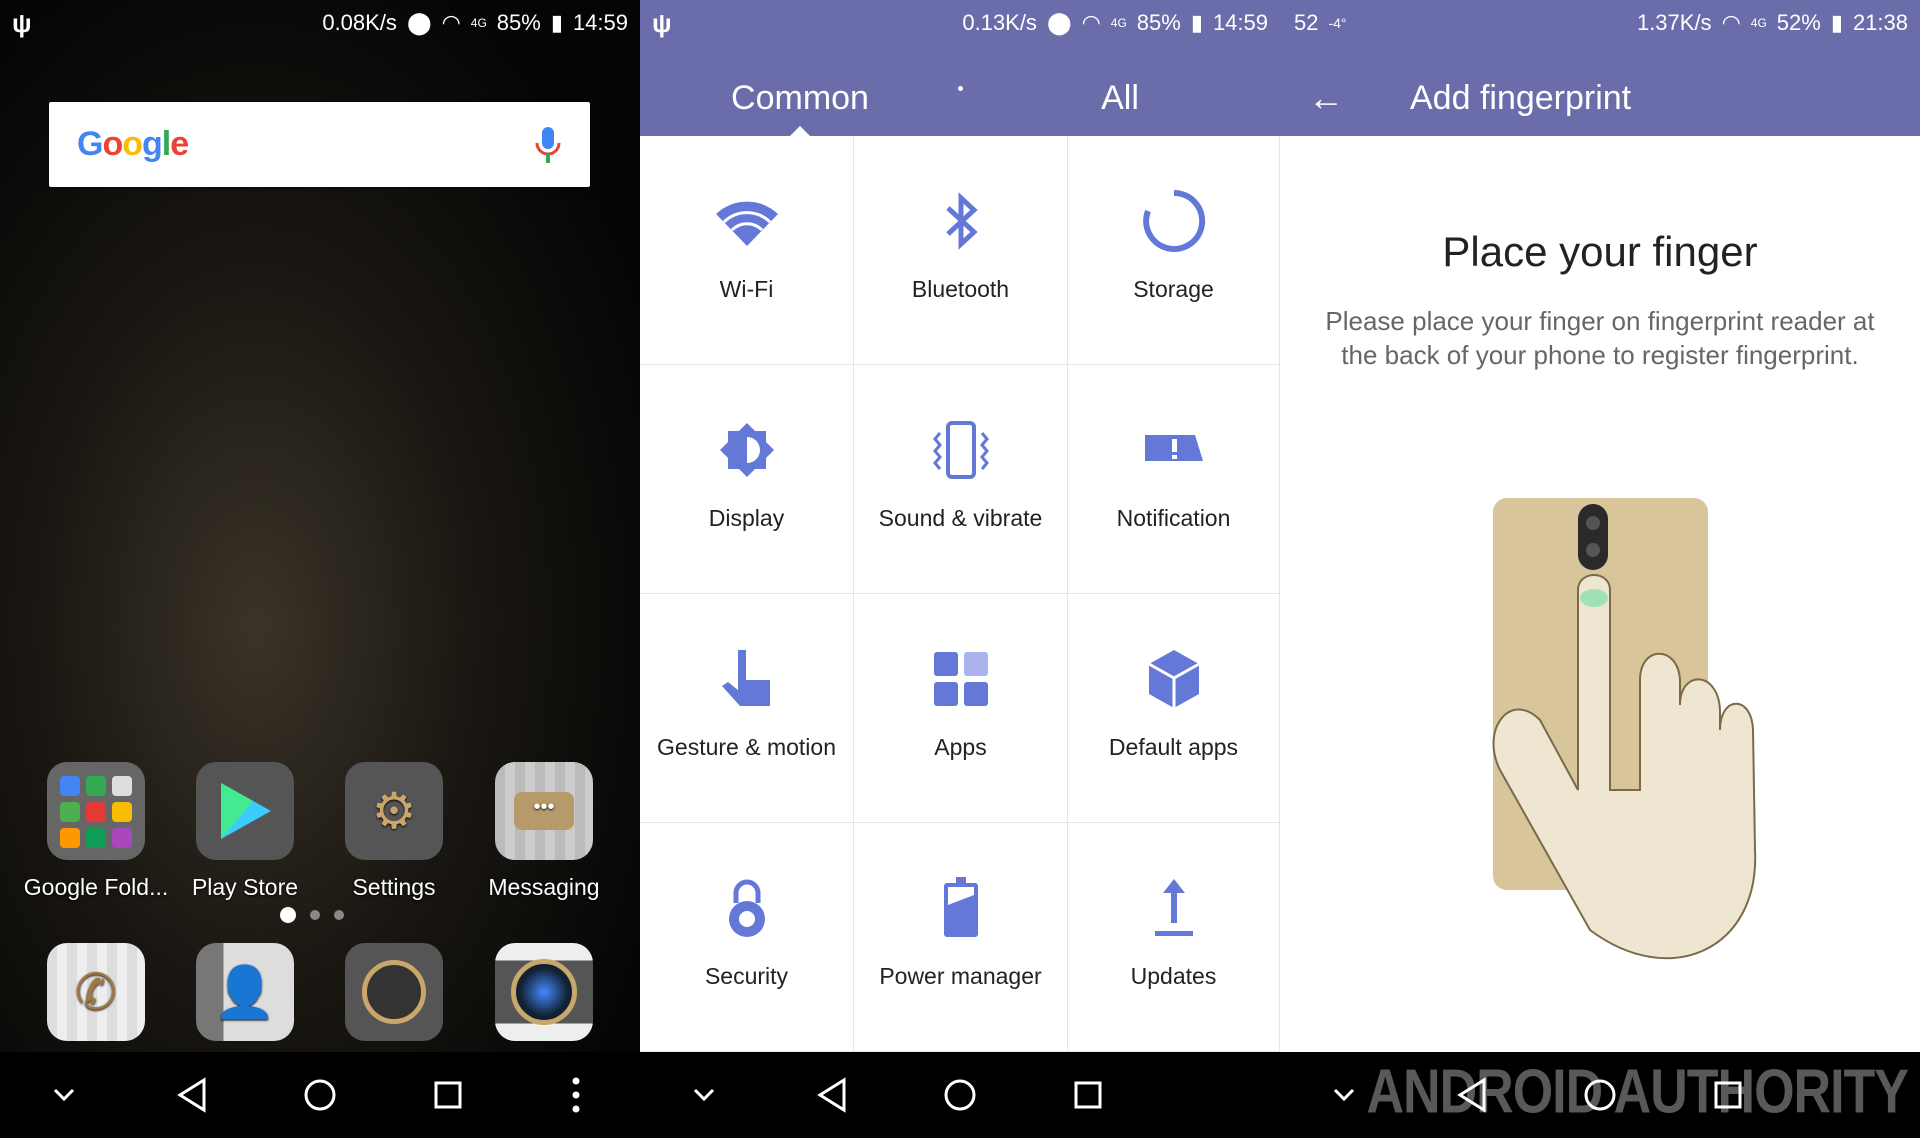  What do you see at coordinates (1338, 98) in the screenshot?
I see `back-arrow-icon: ←` at bounding box center [1338, 98].